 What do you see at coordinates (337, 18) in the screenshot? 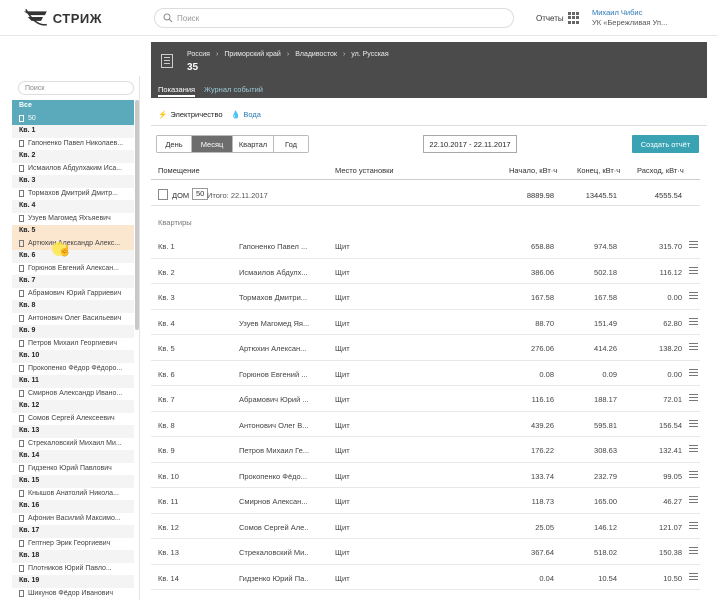
I see `global-search-input` at bounding box center [337, 18].